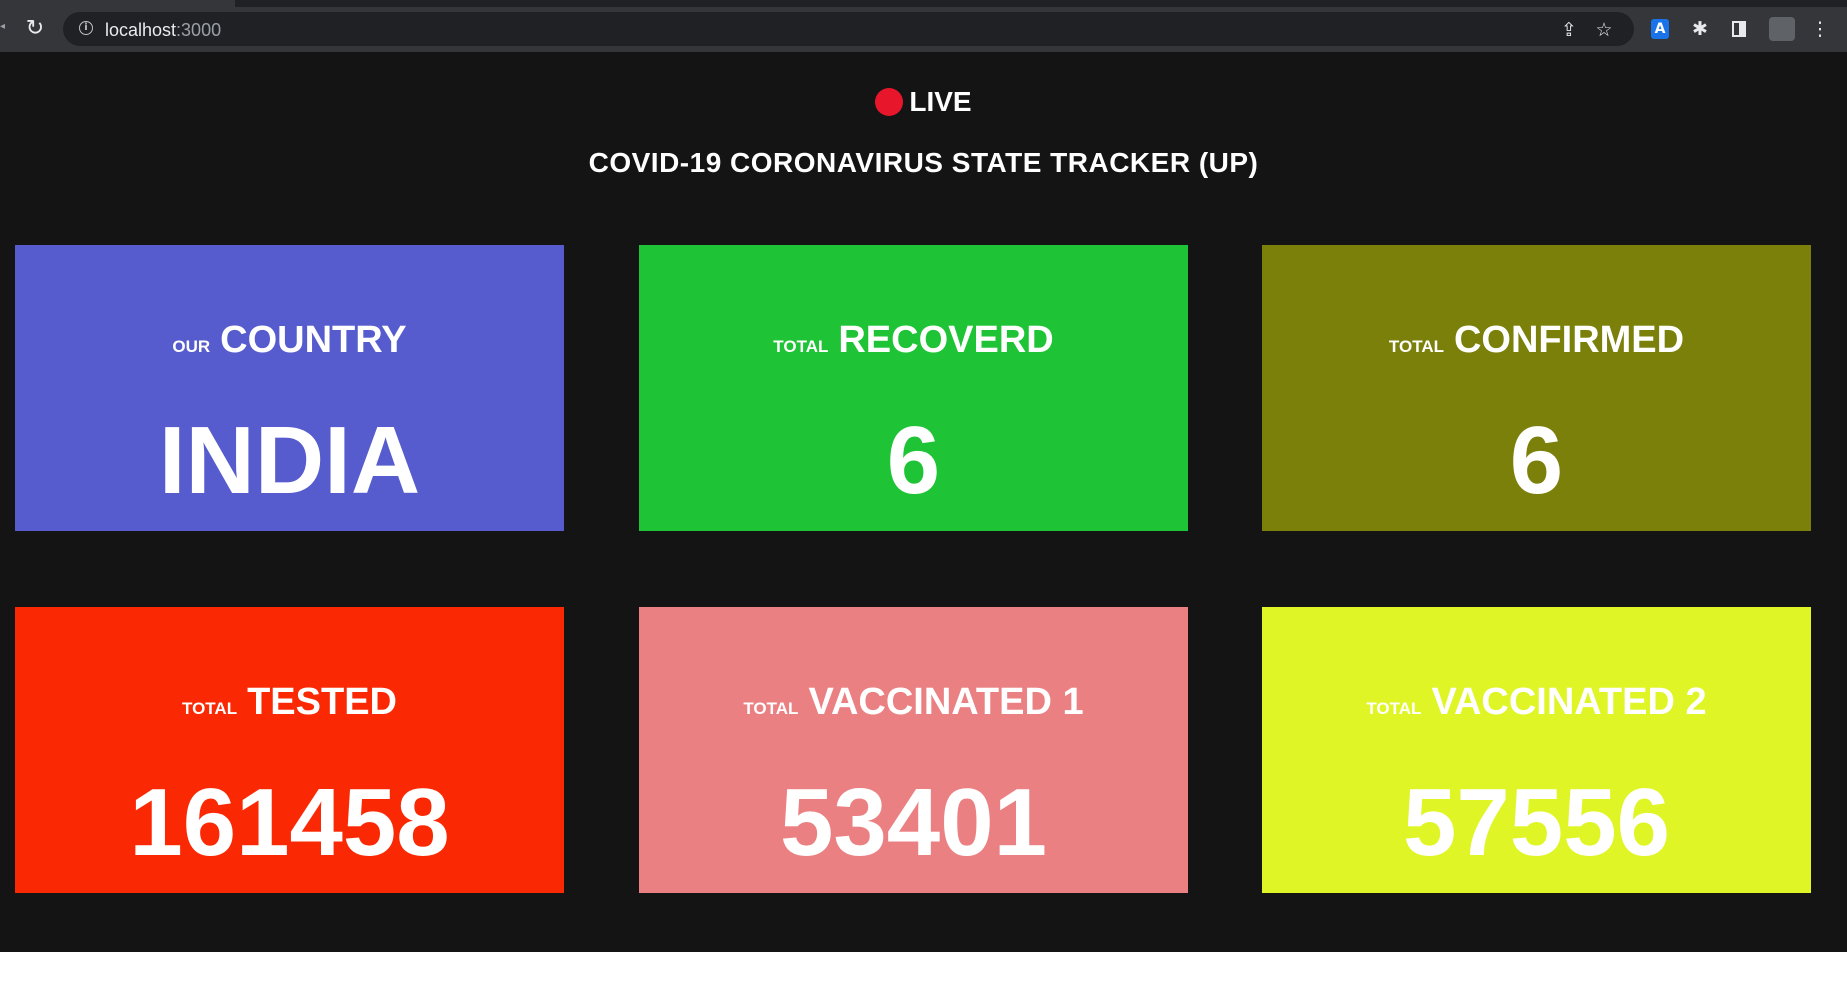 Image resolution: width=1847 pixels, height=993 pixels. What do you see at coordinates (913, 750) in the screenshot?
I see `card-vaccinated-1: TOTAL VACCINATED 1 53401` at bounding box center [913, 750].